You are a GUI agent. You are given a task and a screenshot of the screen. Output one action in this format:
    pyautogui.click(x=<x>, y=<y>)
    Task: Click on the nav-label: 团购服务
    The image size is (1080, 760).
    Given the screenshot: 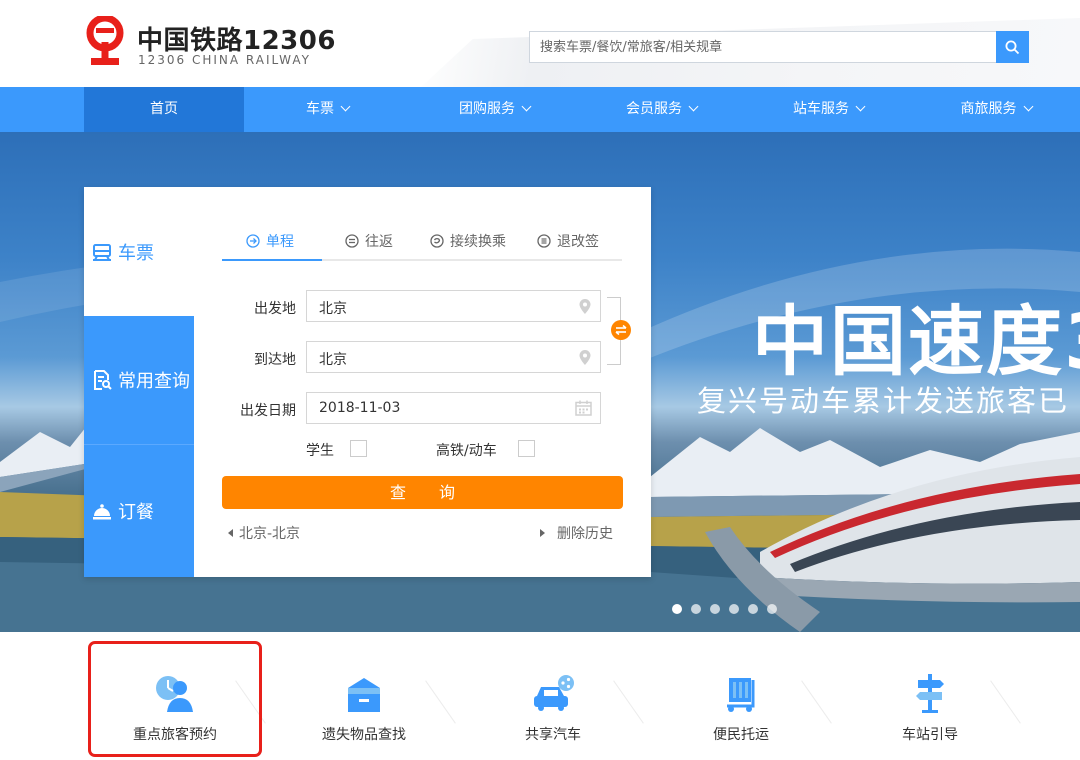 What is the action you would take?
    pyautogui.click(x=487, y=109)
    